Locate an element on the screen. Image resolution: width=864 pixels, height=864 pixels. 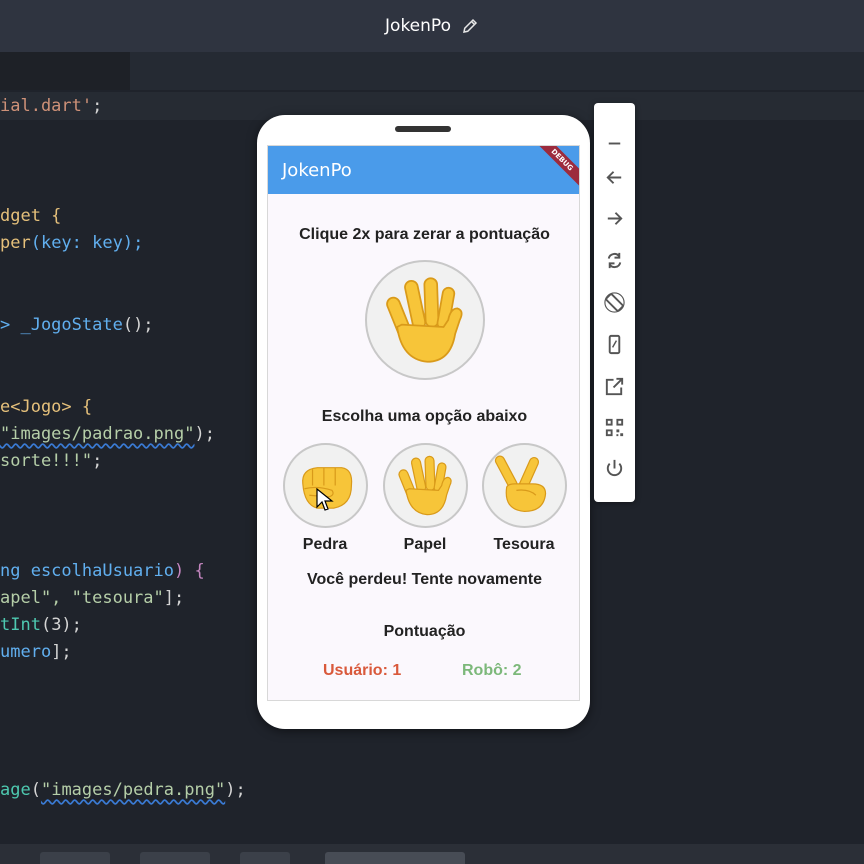
code-line: > _JogoState(); is located at coordinates (77, 325).